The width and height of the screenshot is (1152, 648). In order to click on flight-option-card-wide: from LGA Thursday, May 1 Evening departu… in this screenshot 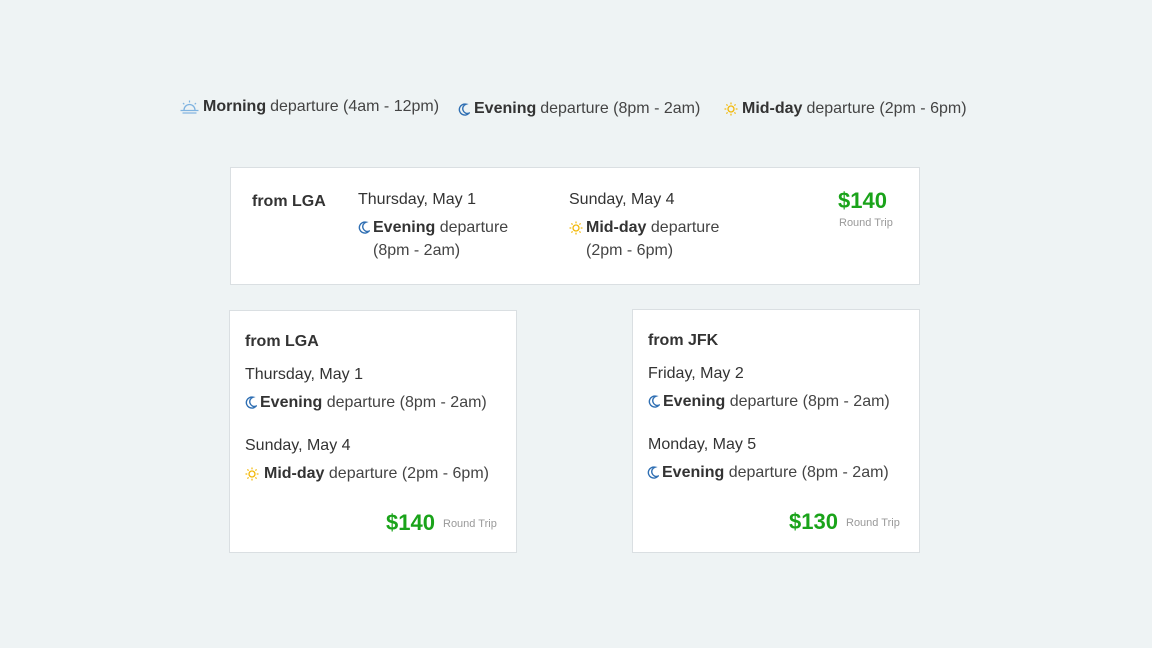, I will do `click(575, 226)`.